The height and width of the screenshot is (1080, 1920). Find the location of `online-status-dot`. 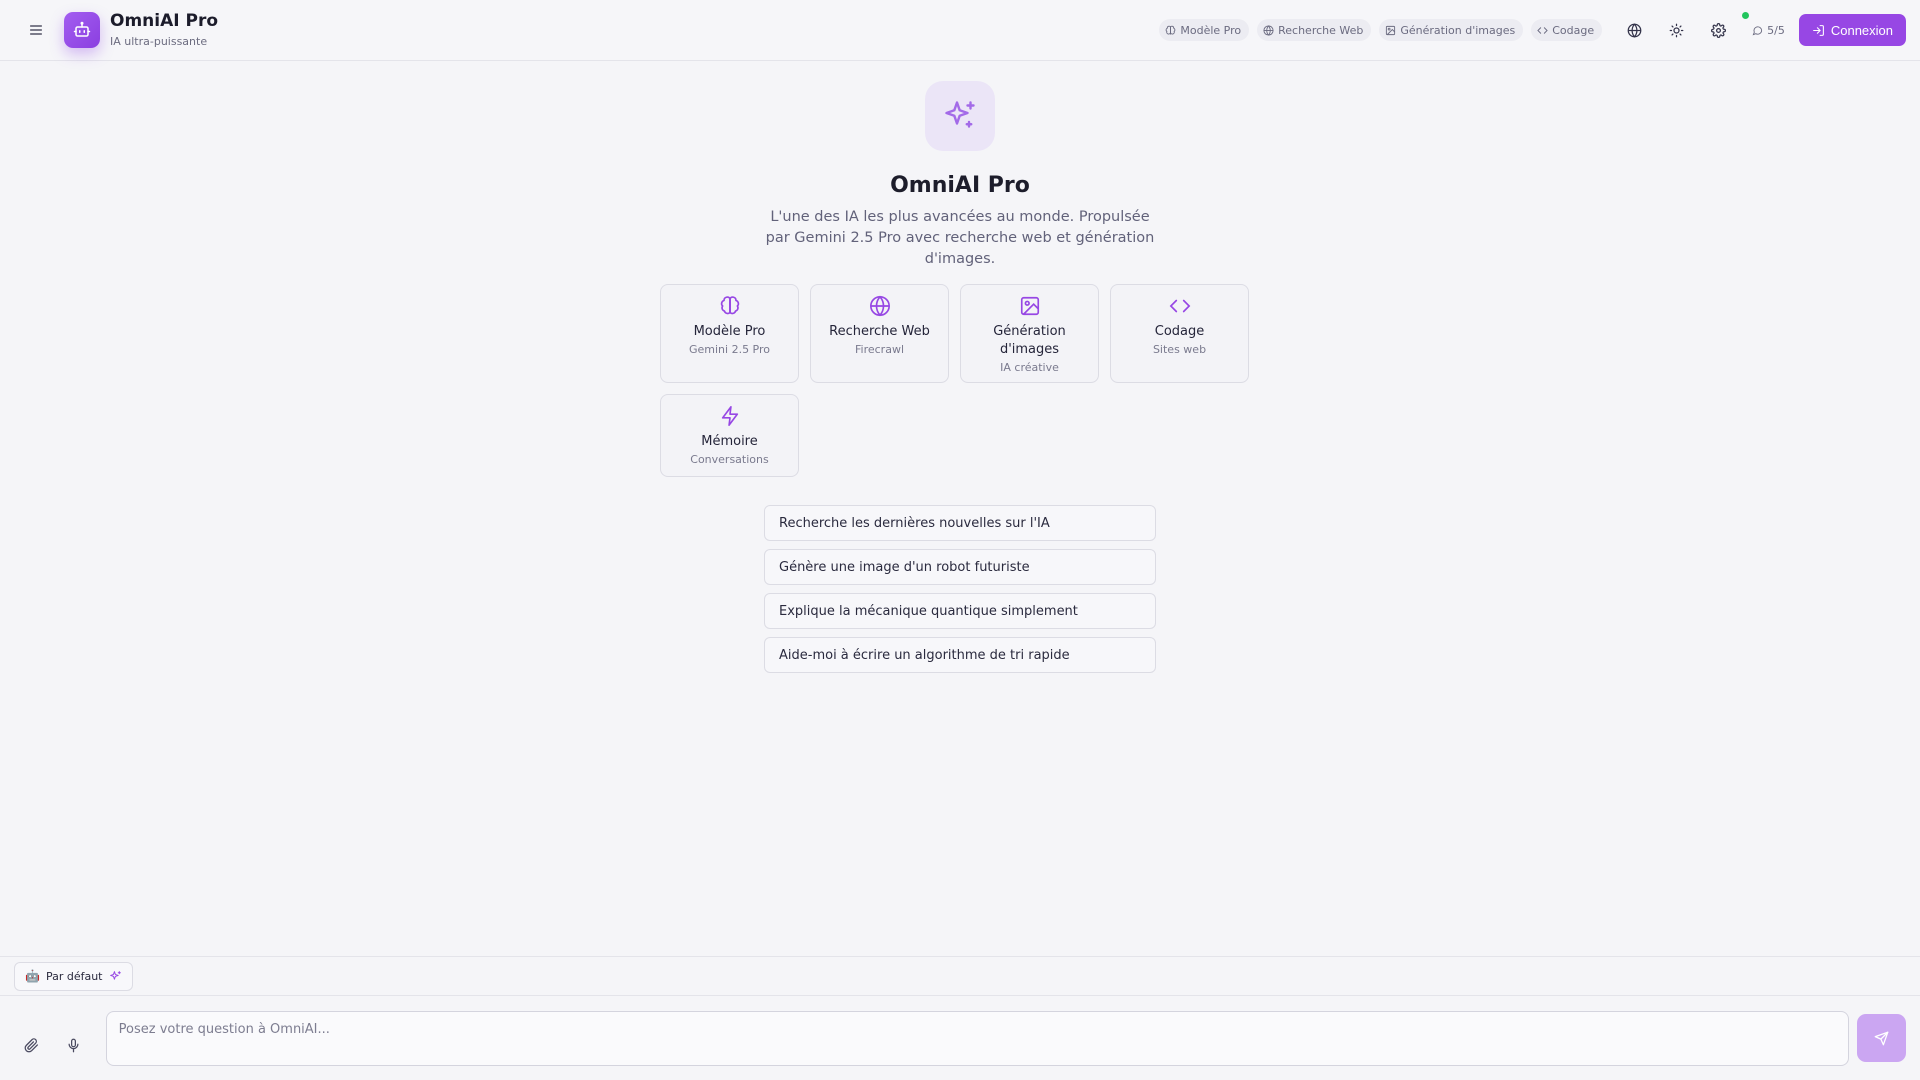

online-status-dot is located at coordinates (1746, 15).